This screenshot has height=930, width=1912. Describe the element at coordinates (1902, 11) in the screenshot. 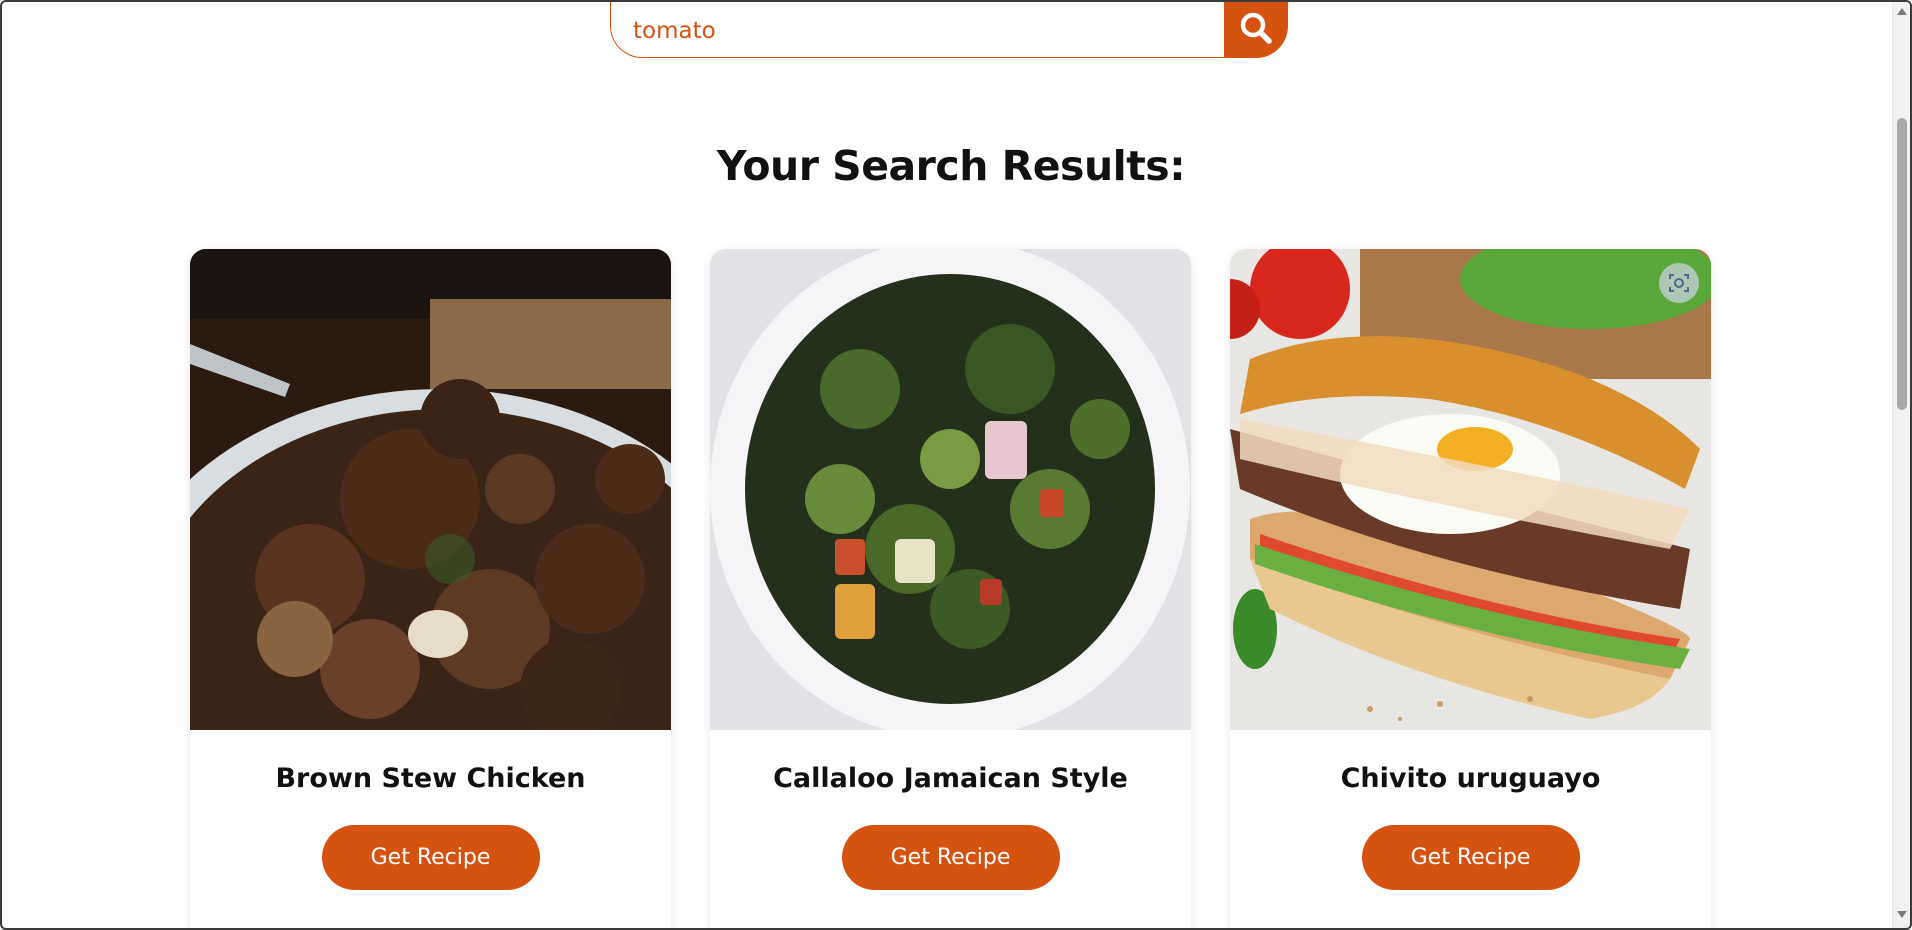

I see `scroll-up-arrow-icon` at that location.